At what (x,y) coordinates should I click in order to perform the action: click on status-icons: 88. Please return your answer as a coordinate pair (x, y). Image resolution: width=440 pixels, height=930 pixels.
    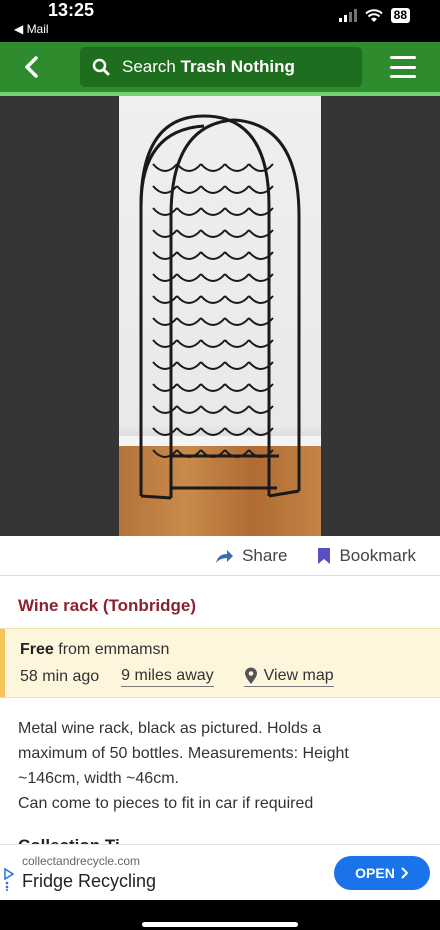
    Looking at the image, I should click on (374, 15).